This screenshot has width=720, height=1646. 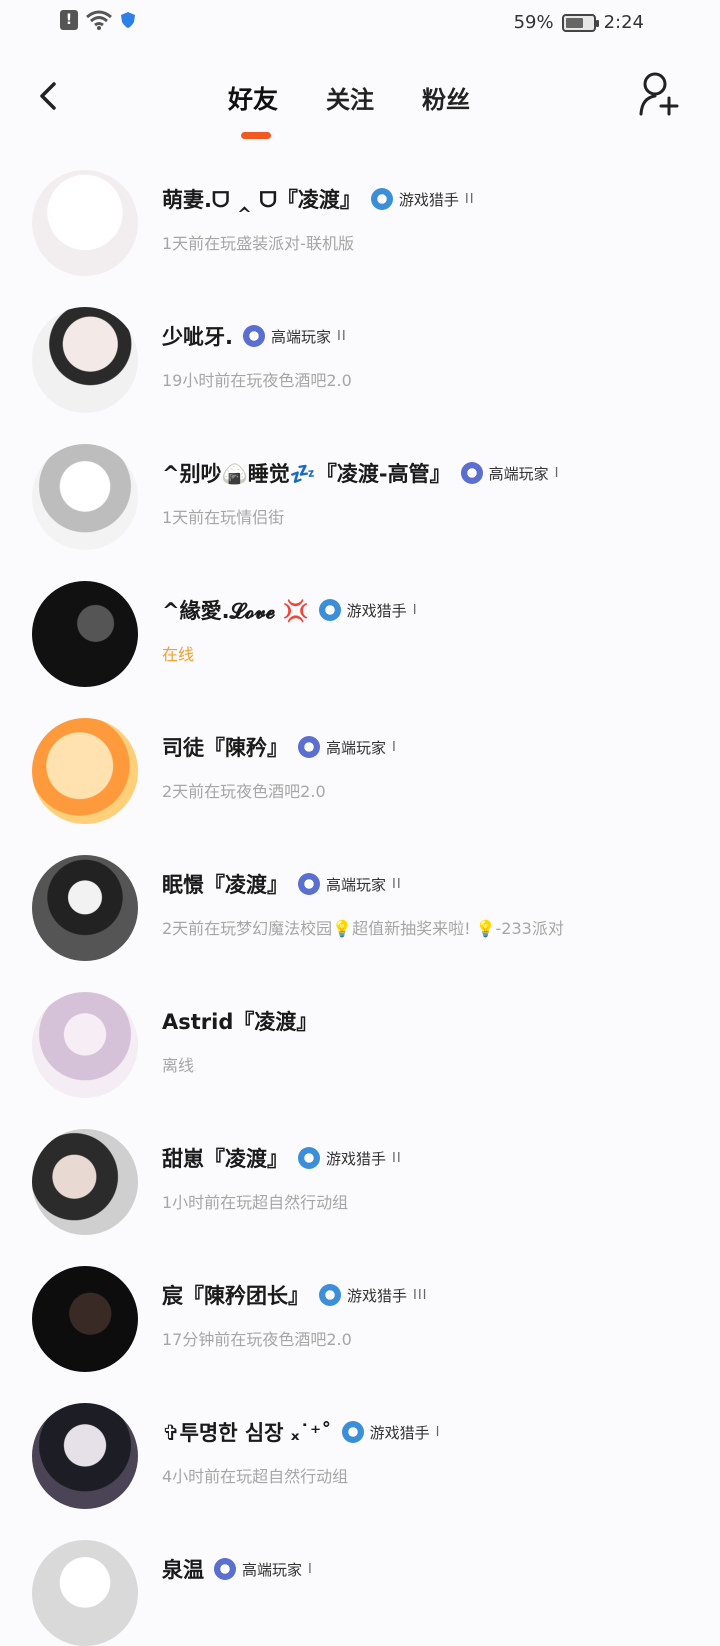 What do you see at coordinates (253, 98) in the screenshot?
I see `tab-0: 好友` at bounding box center [253, 98].